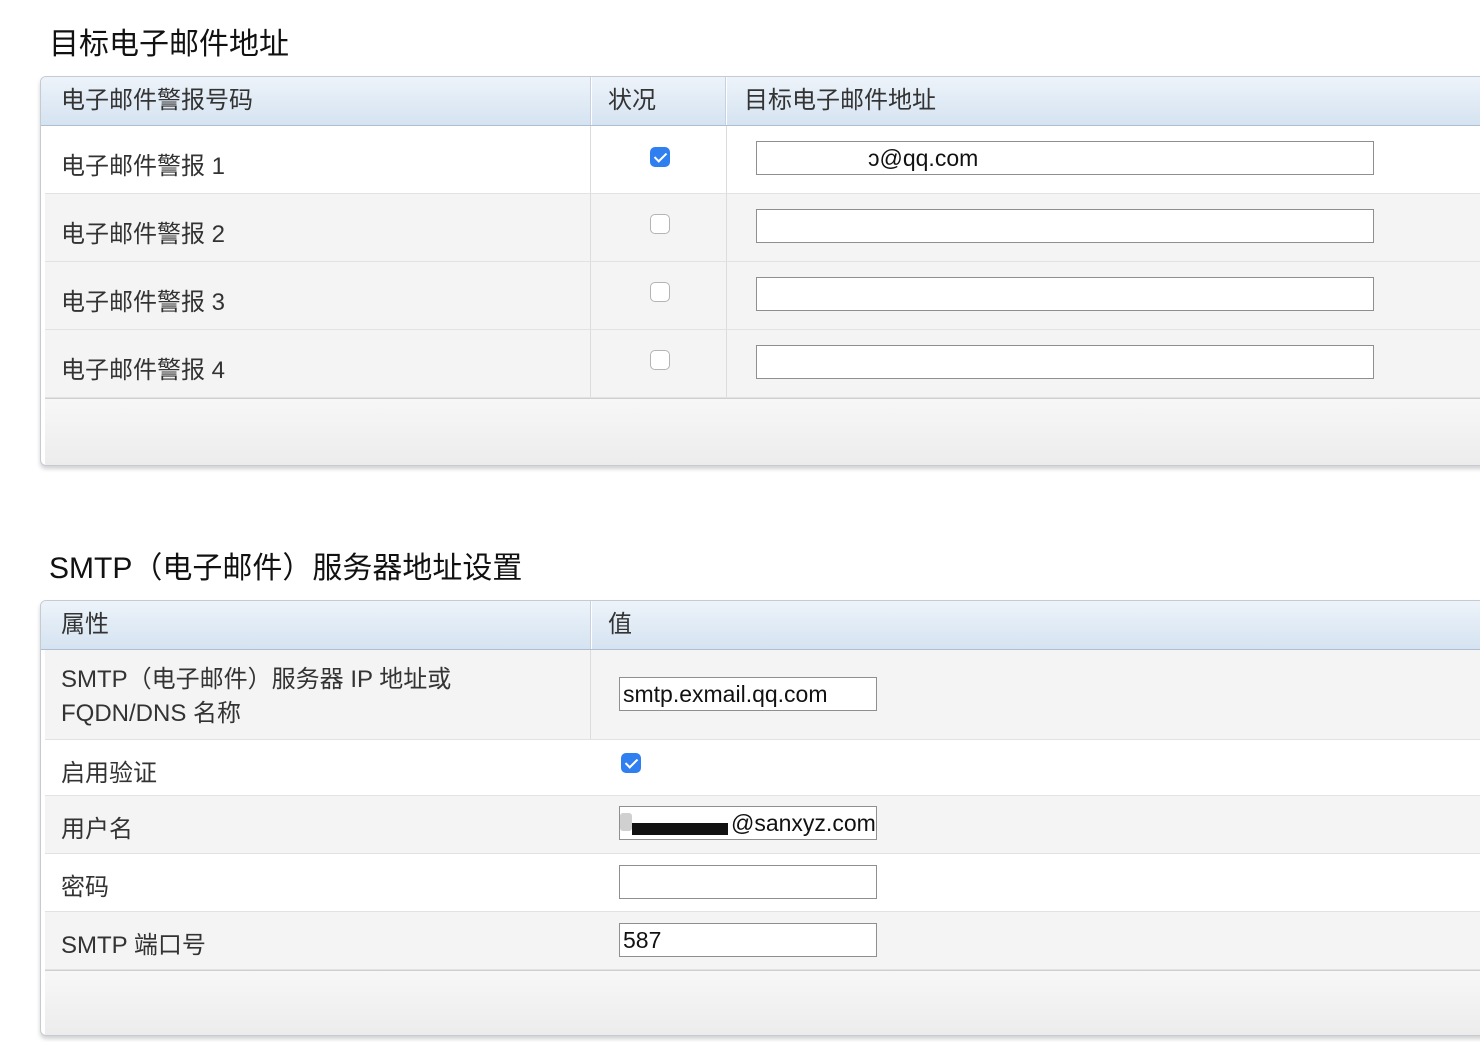 This screenshot has height=1042, width=1480. What do you see at coordinates (286, 568) in the screenshot?
I see `smtp-section-title: SMTP（电子邮件）服务器地址设置` at bounding box center [286, 568].